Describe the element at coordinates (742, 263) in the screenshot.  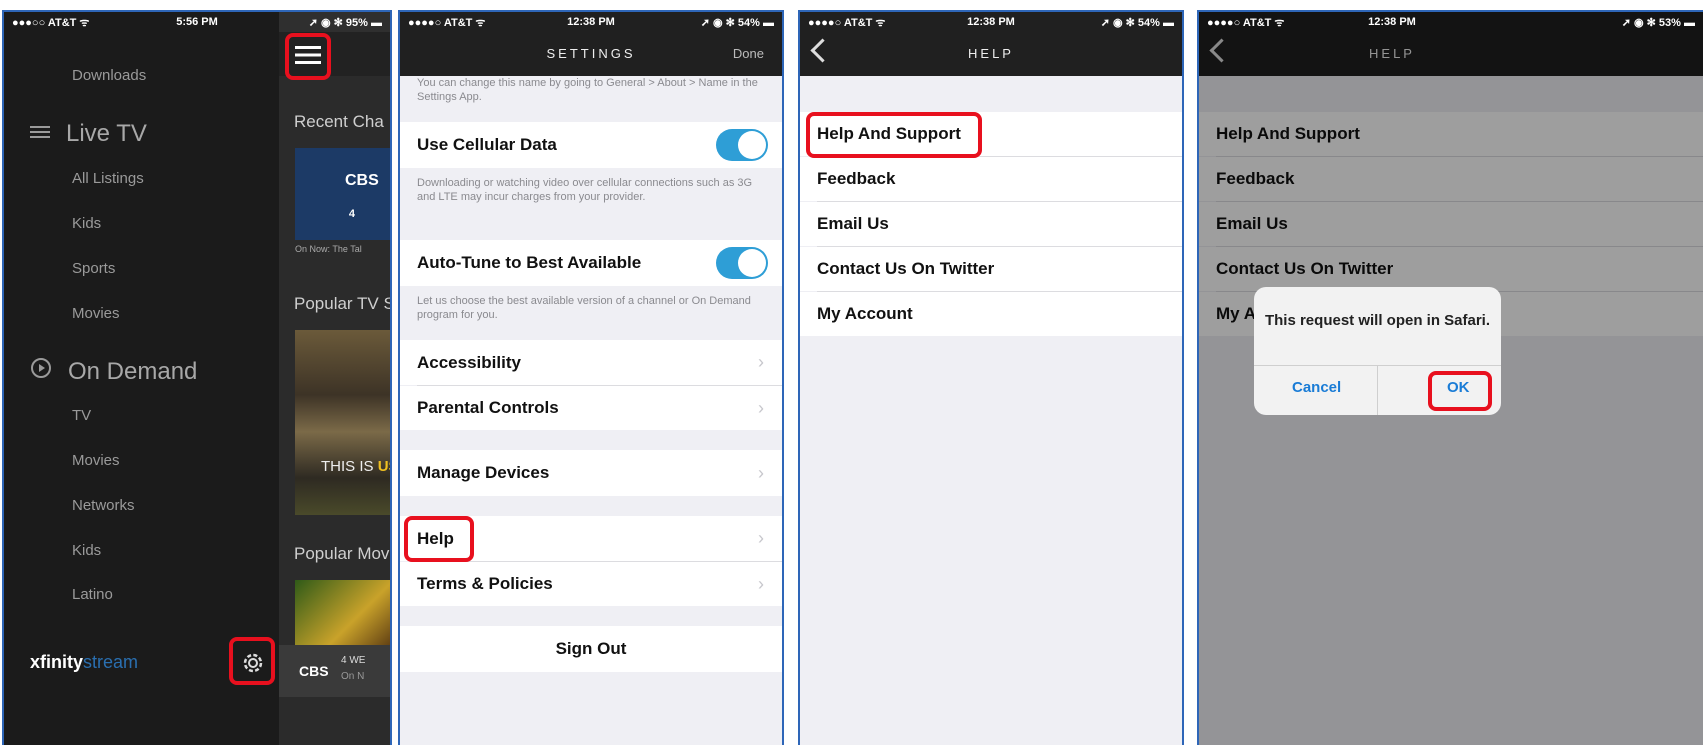
I see `auto-tune-toggle` at that location.